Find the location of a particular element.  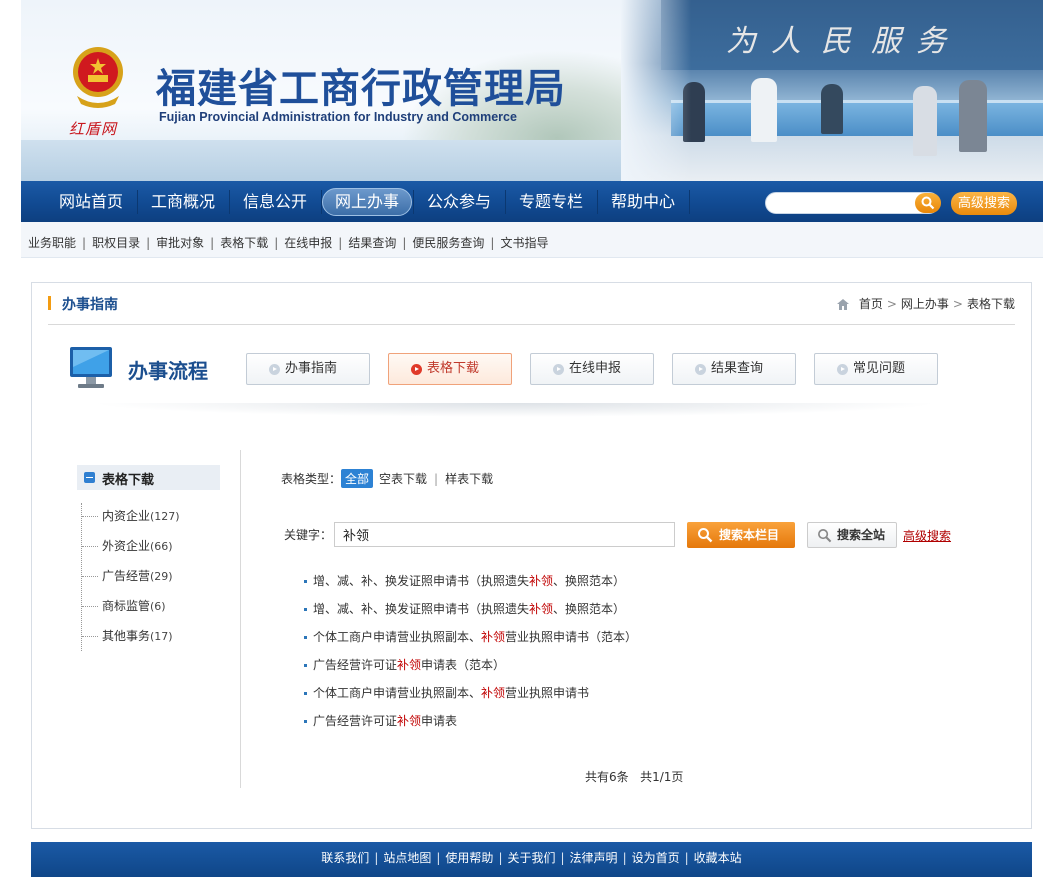

tree-header: 表格下载 is located at coordinates (148, 477).